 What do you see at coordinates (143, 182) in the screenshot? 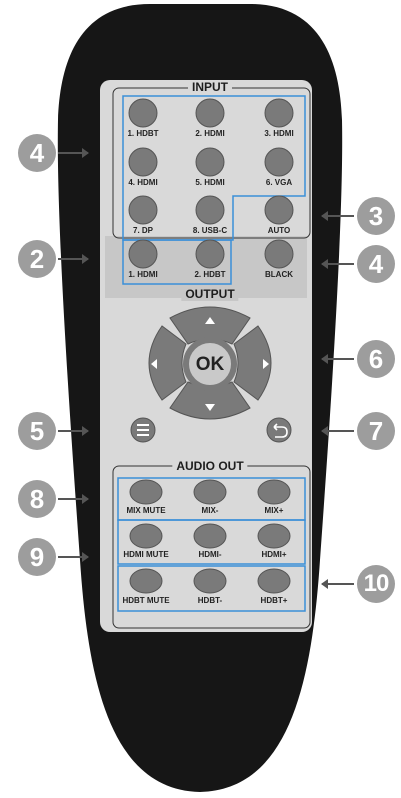
I see `input-label-4: 4. HDMI` at bounding box center [143, 182].